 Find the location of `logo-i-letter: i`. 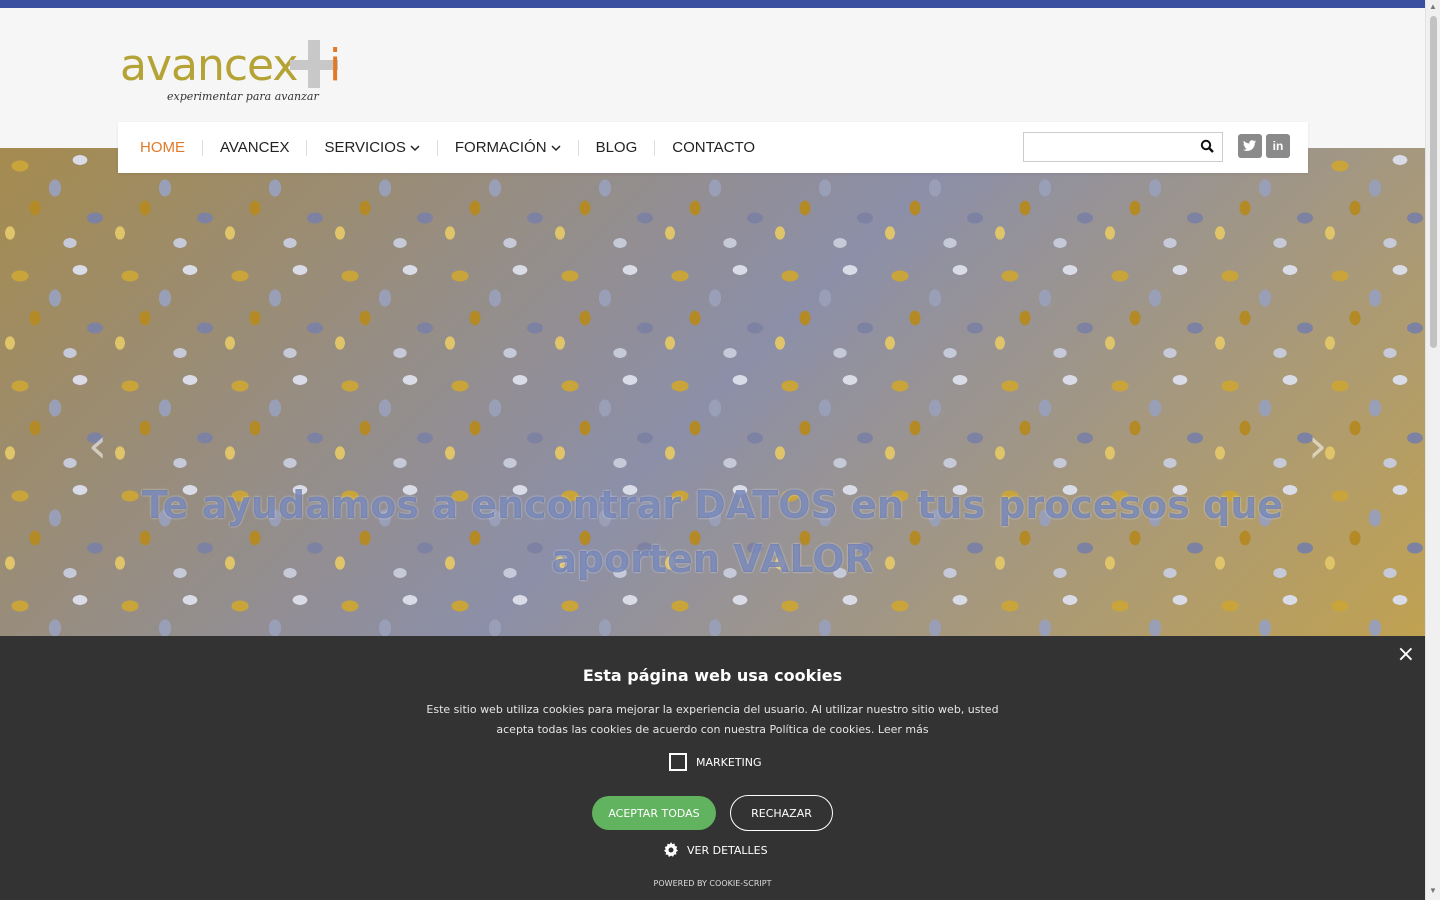

logo-i-letter: i is located at coordinates (335, 65).